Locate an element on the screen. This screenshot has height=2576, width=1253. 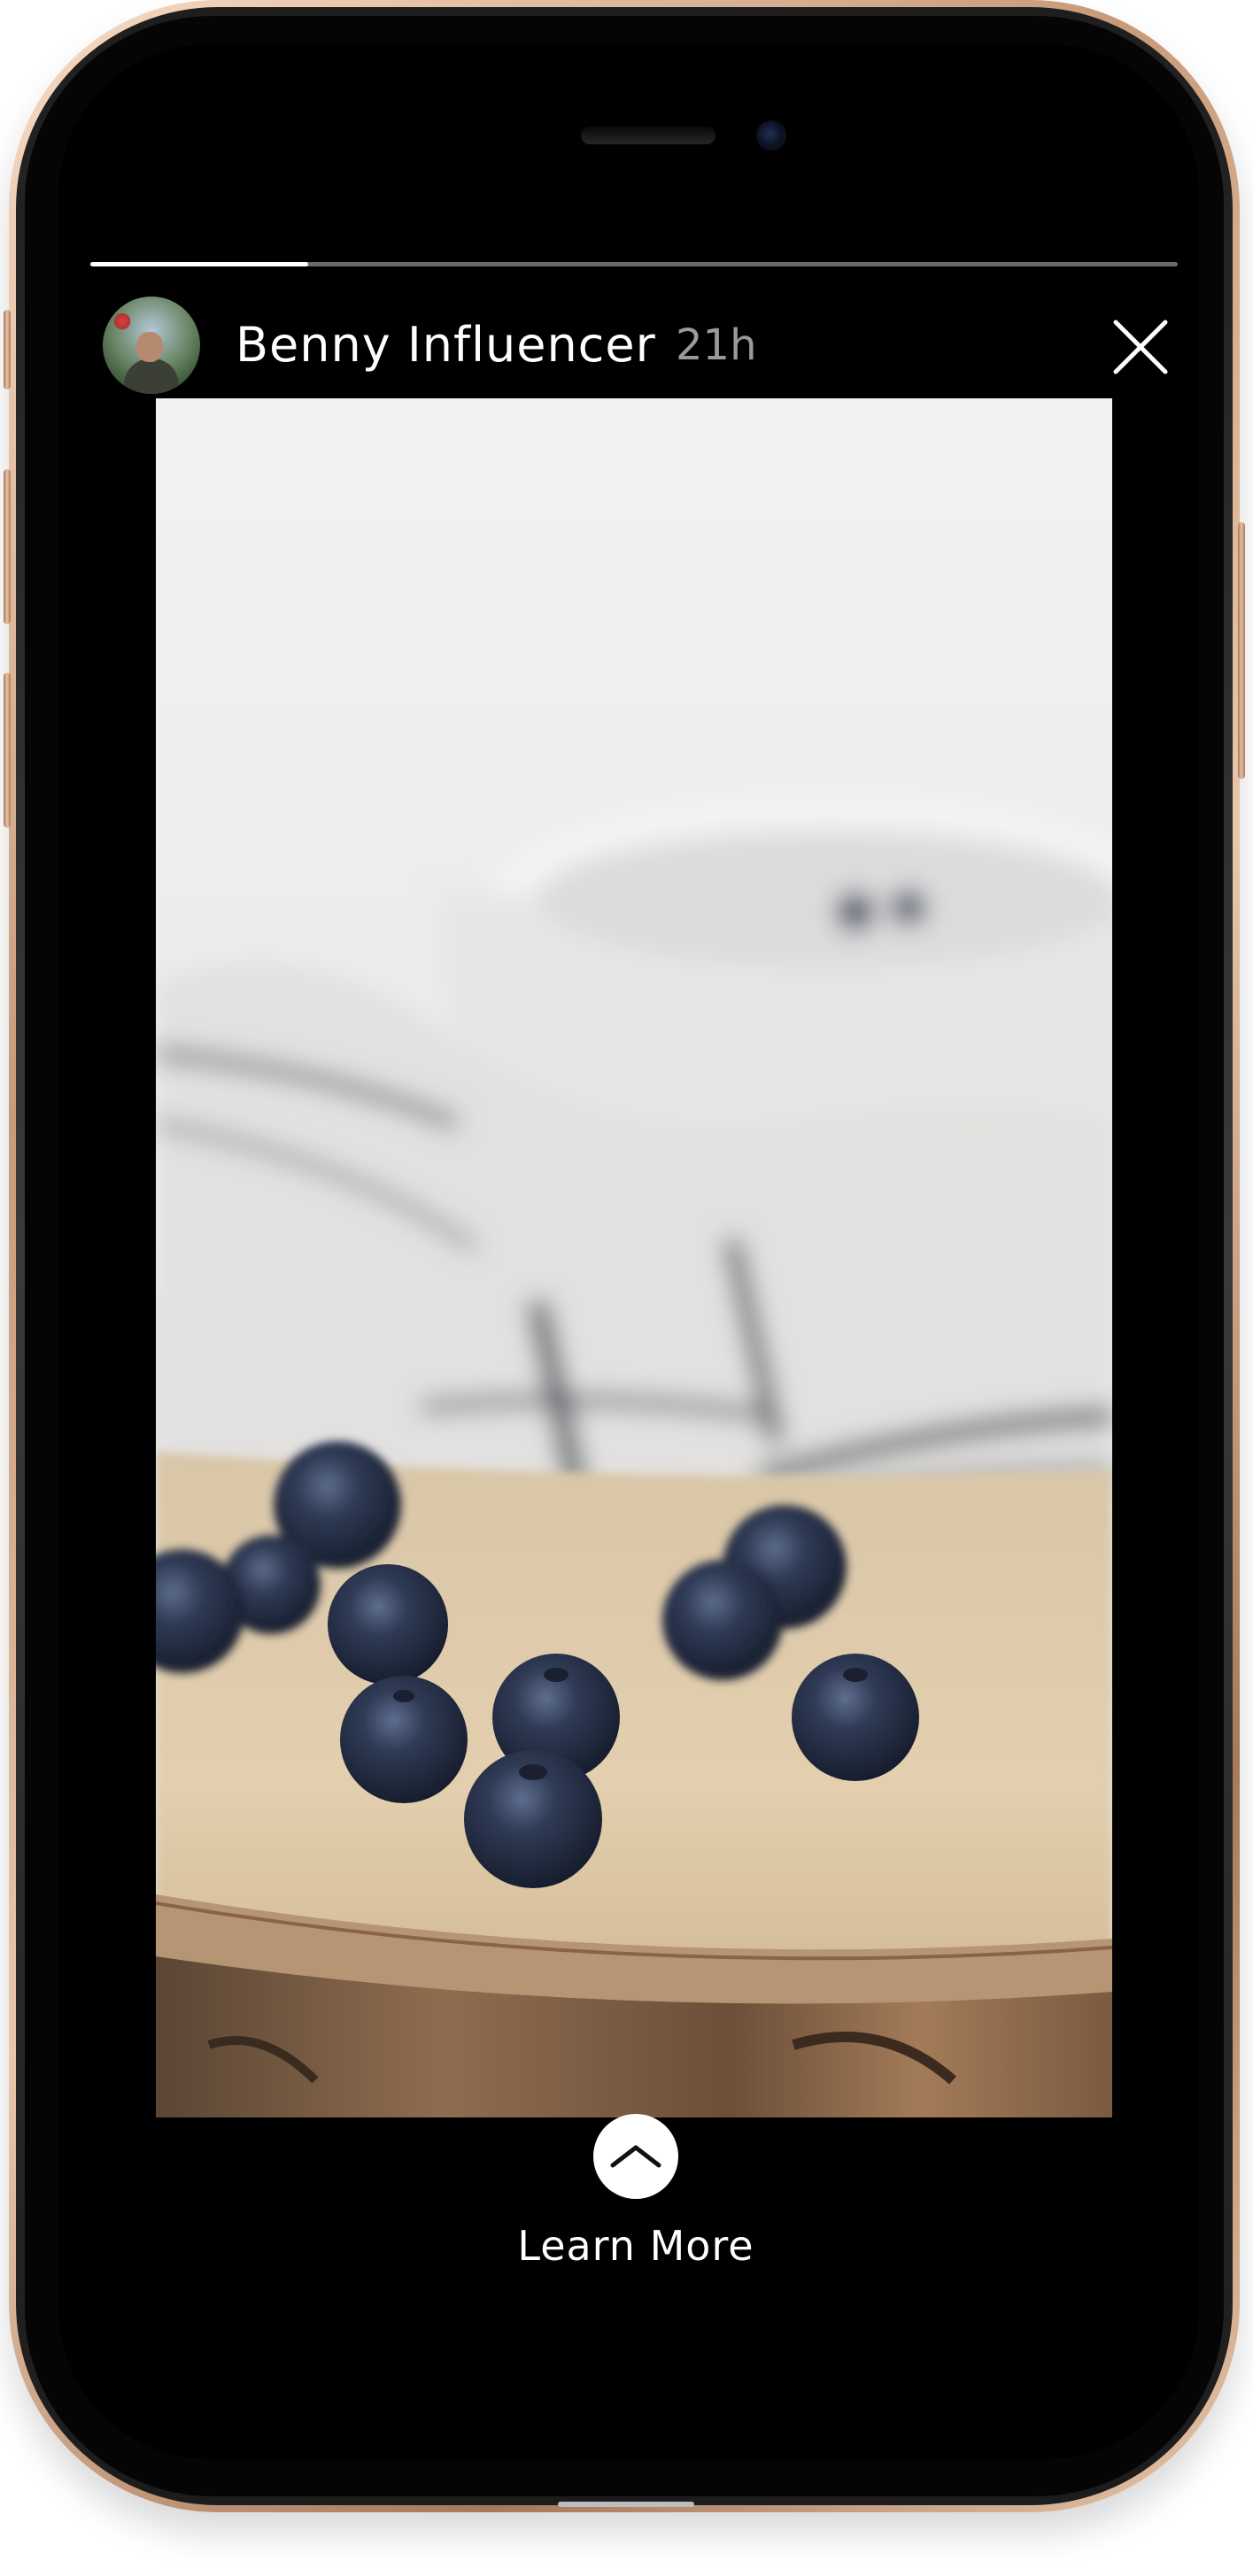
front-camera-icon is located at coordinates (771, 135).